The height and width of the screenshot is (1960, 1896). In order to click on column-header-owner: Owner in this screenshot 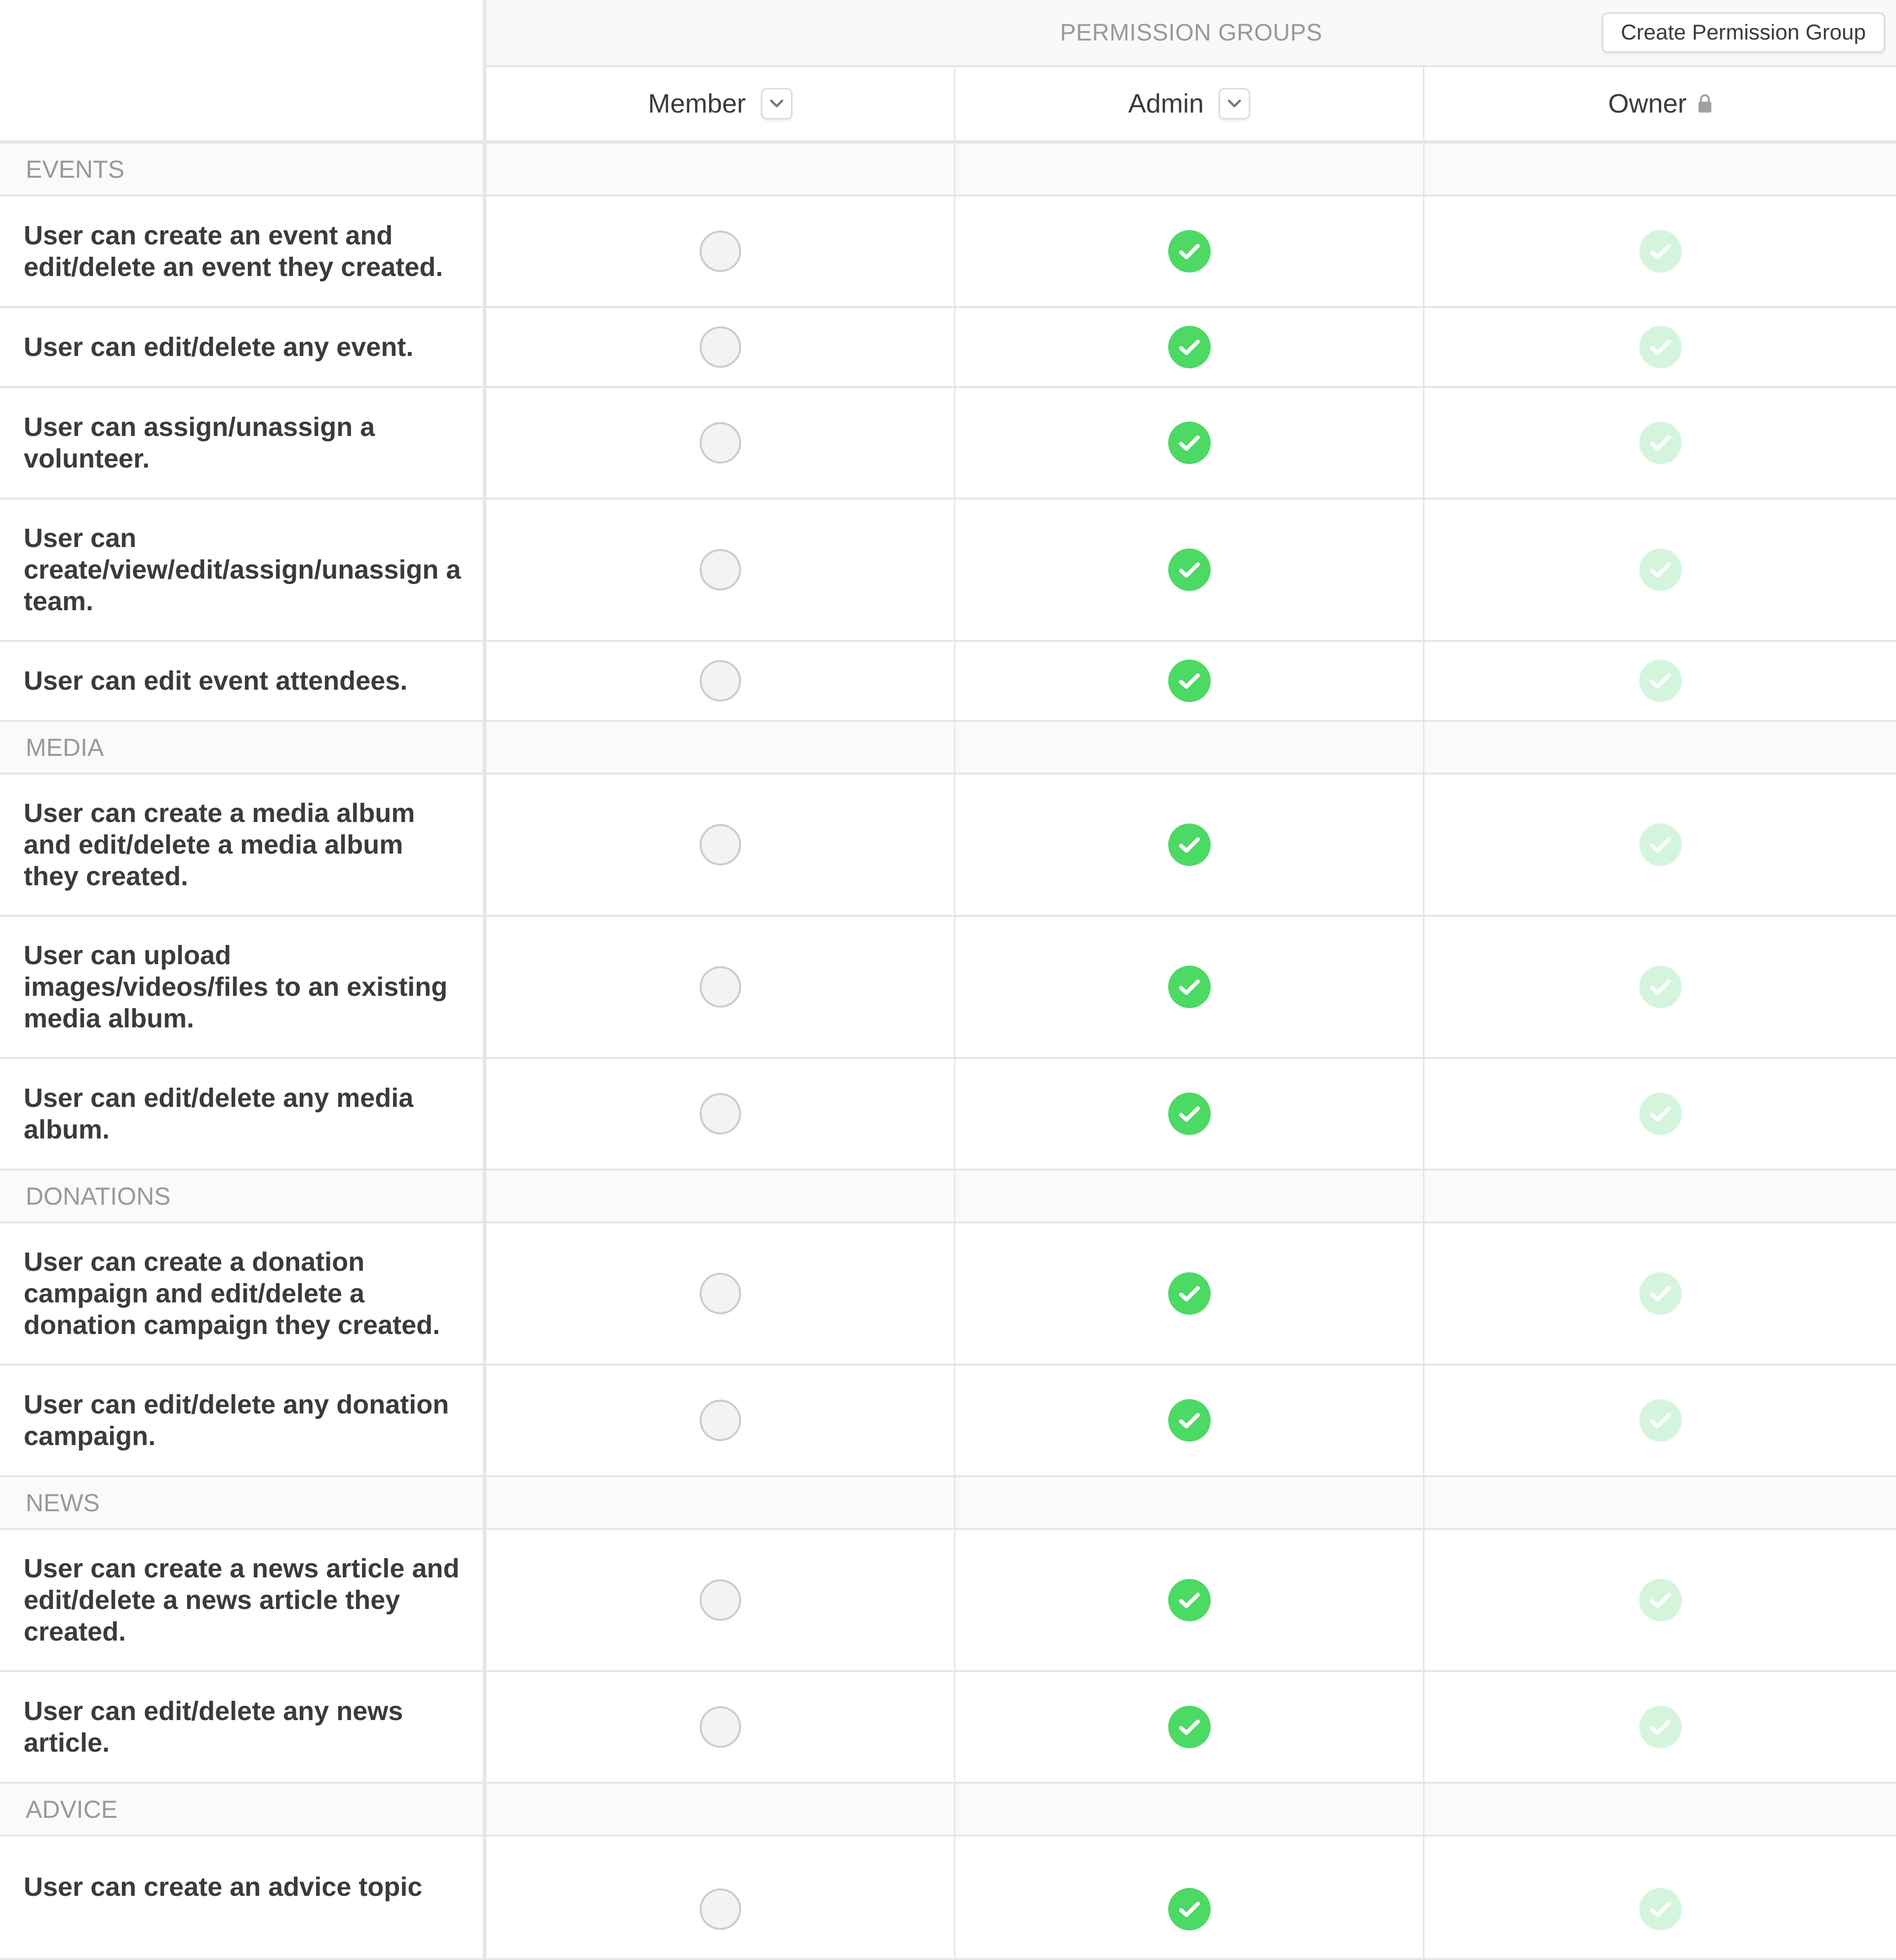, I will do `click(1660, 105)`.